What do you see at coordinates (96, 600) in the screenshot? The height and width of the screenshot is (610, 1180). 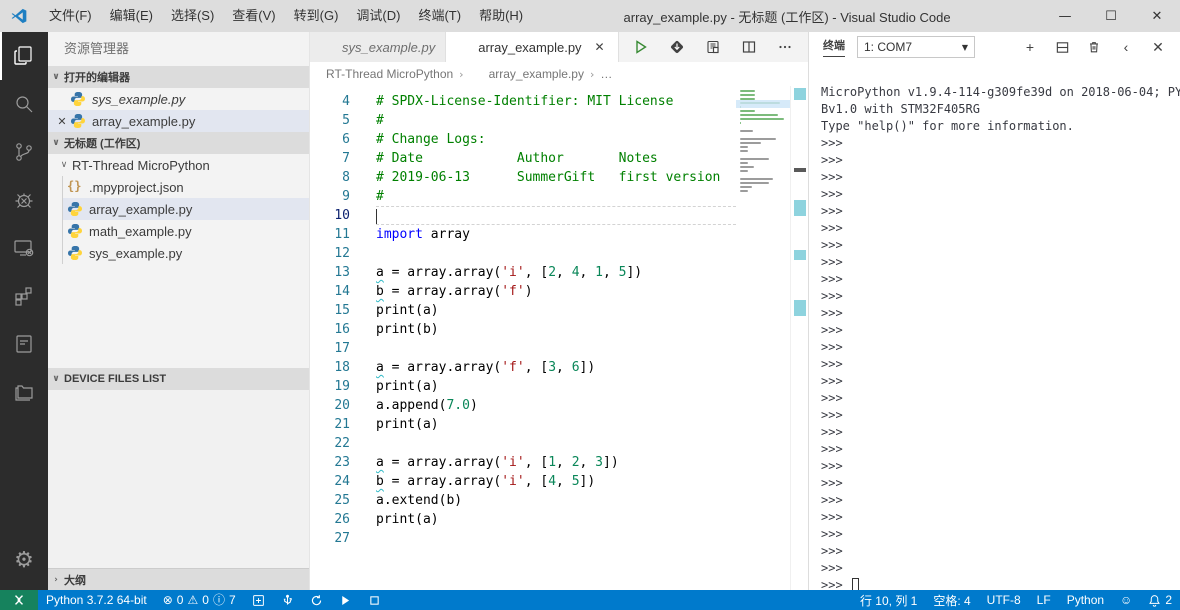 I see `python-interpreter-button: Python 3.7.2 64-bit` at bounding box center [96, 600].